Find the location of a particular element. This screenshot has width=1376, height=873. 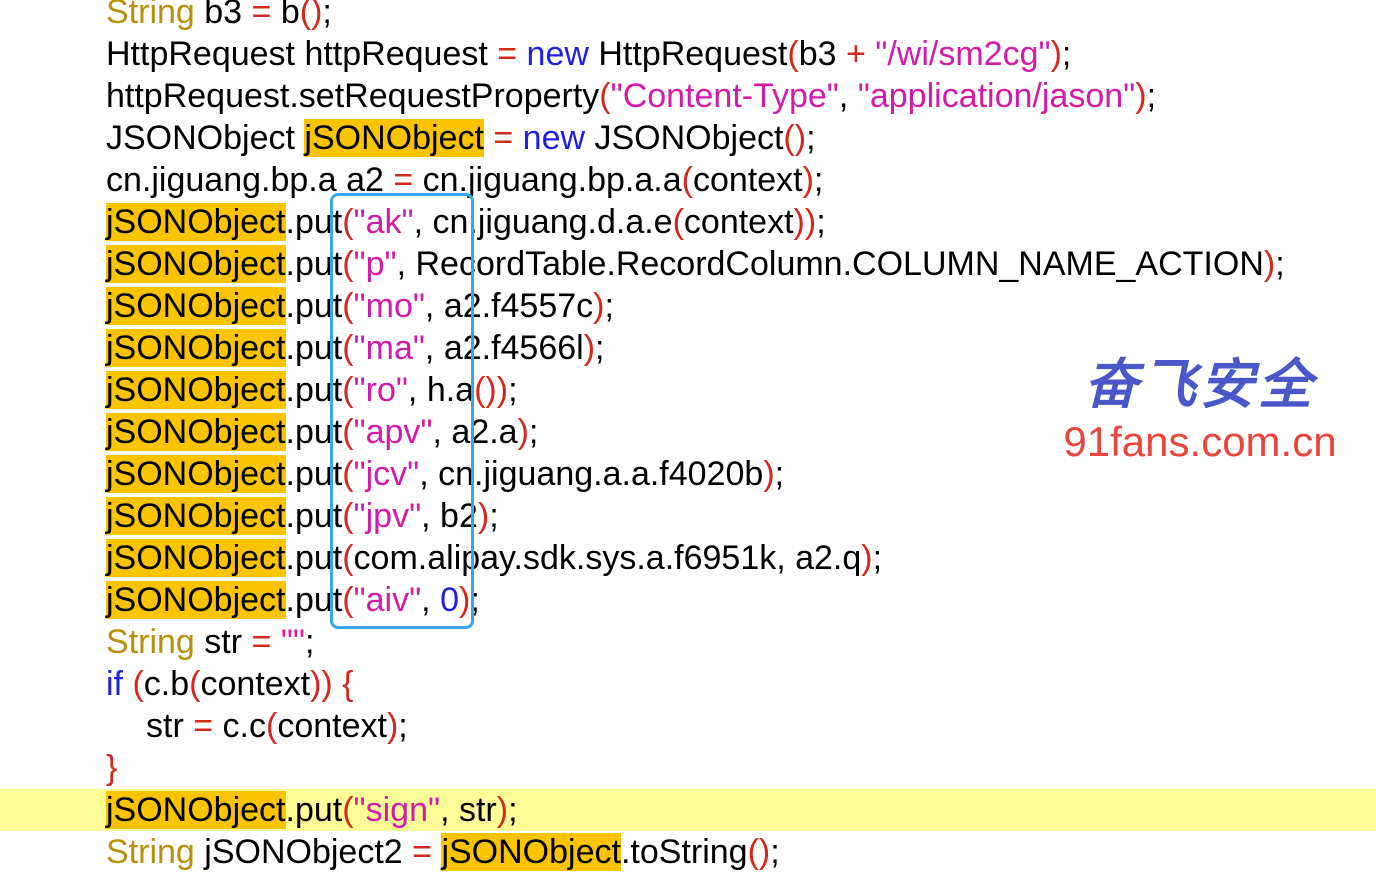

code-line: jSONObject.put("jpv", b2); is located at coordinates (688, 516).